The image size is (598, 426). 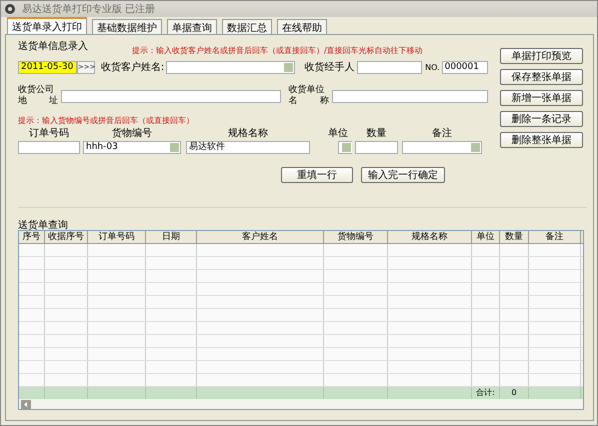 I want to click on scrollbar, so click(x=301, y=404).